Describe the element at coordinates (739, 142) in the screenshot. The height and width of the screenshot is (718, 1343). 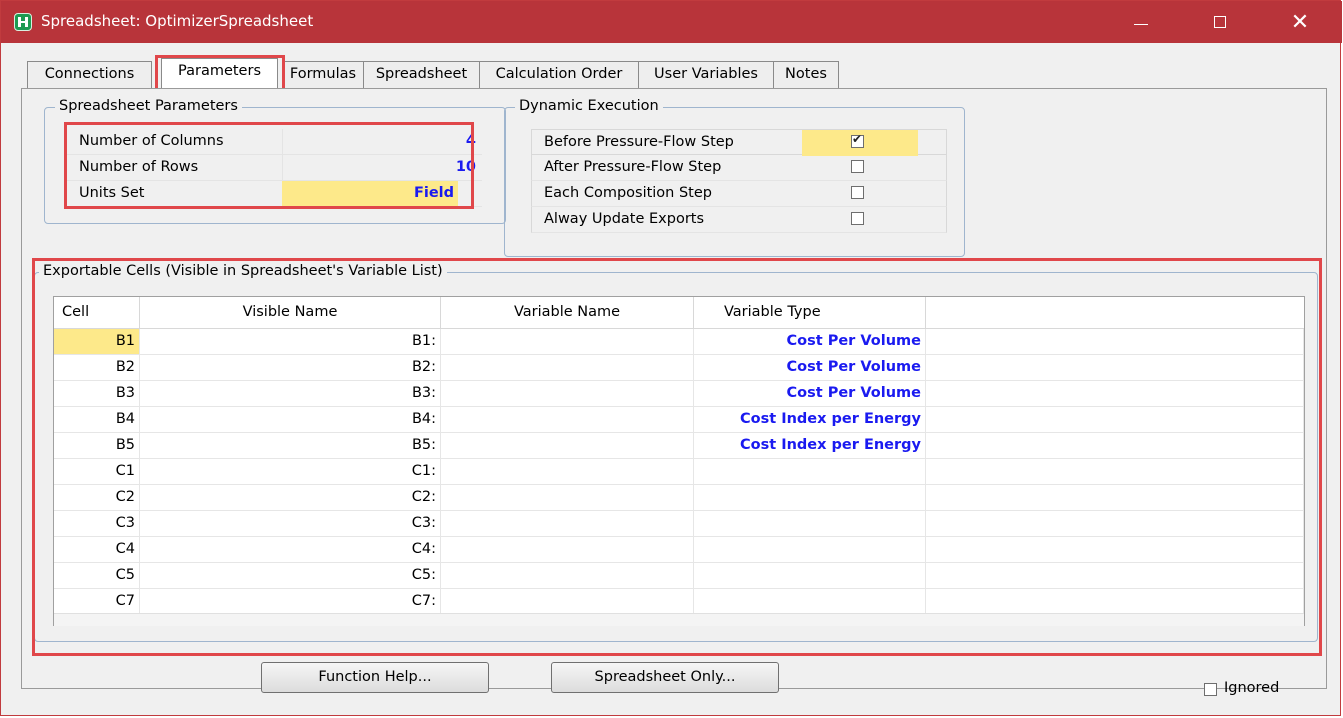
I see `execution-row: Before Pressure-Flow Step` at that location.